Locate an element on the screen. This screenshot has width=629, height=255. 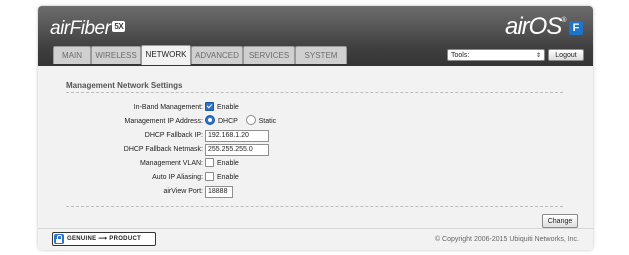
dhcp-radio-label: DHCP is located at coordinates (228, 121).